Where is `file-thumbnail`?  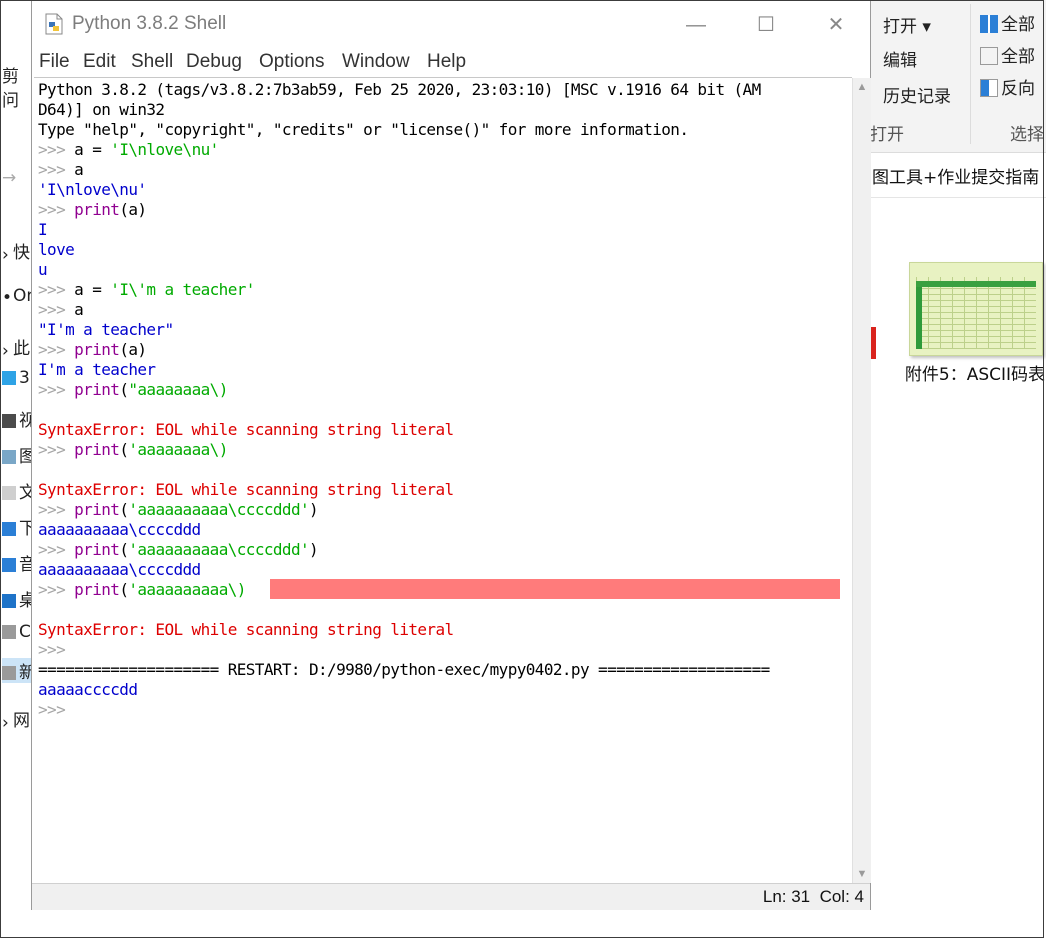
file-thumbnail is located at coordinates (976, 309).